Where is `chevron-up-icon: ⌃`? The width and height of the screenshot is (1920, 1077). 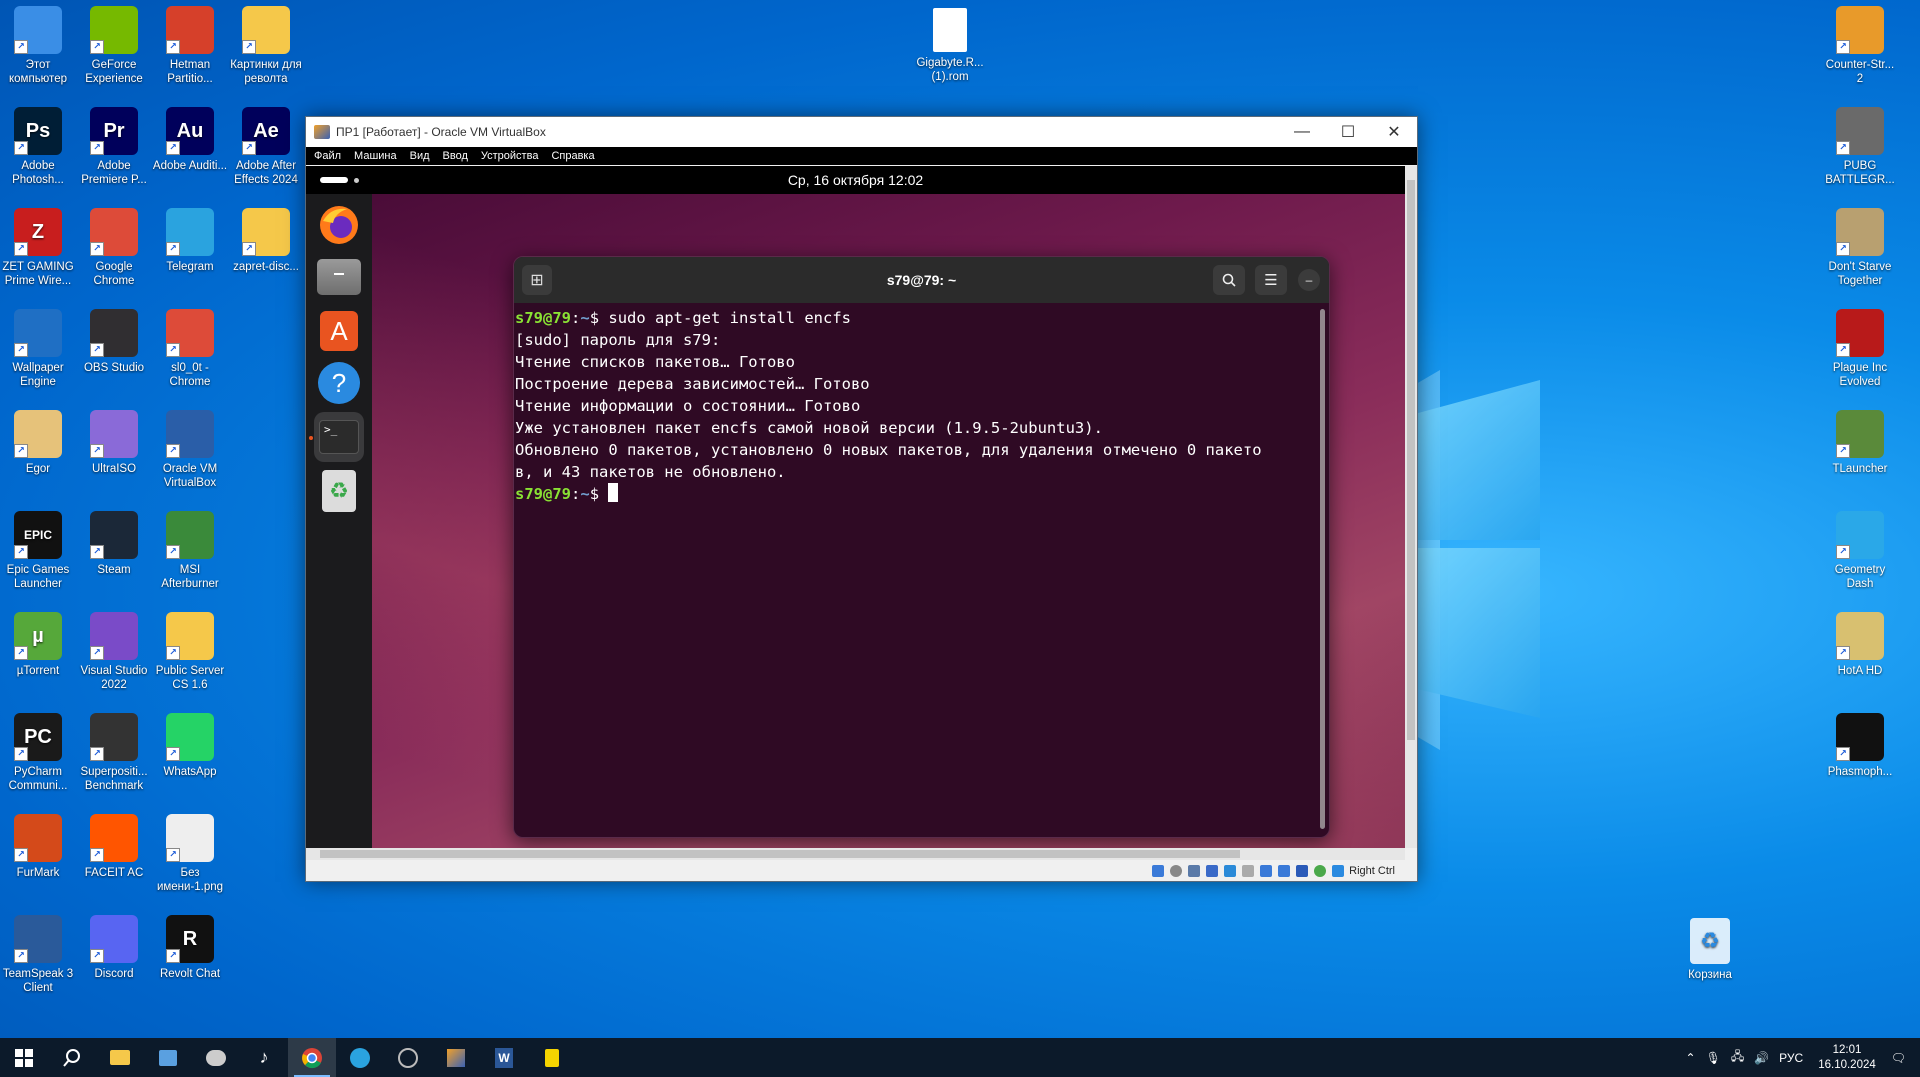 chevron-up-icon: ⌃ is located at coordinates (1691, 1058).